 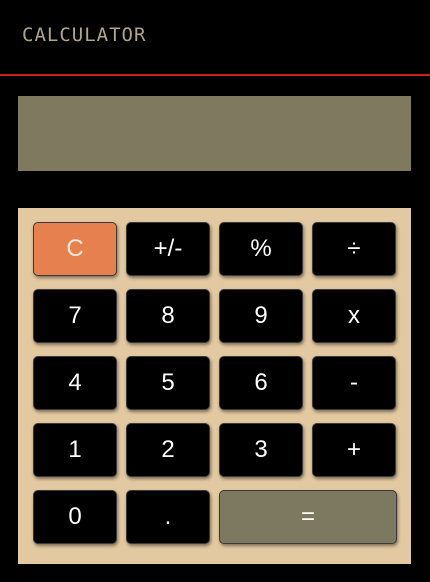 I want to click on clear-button: C, so click(x=75, y=249).